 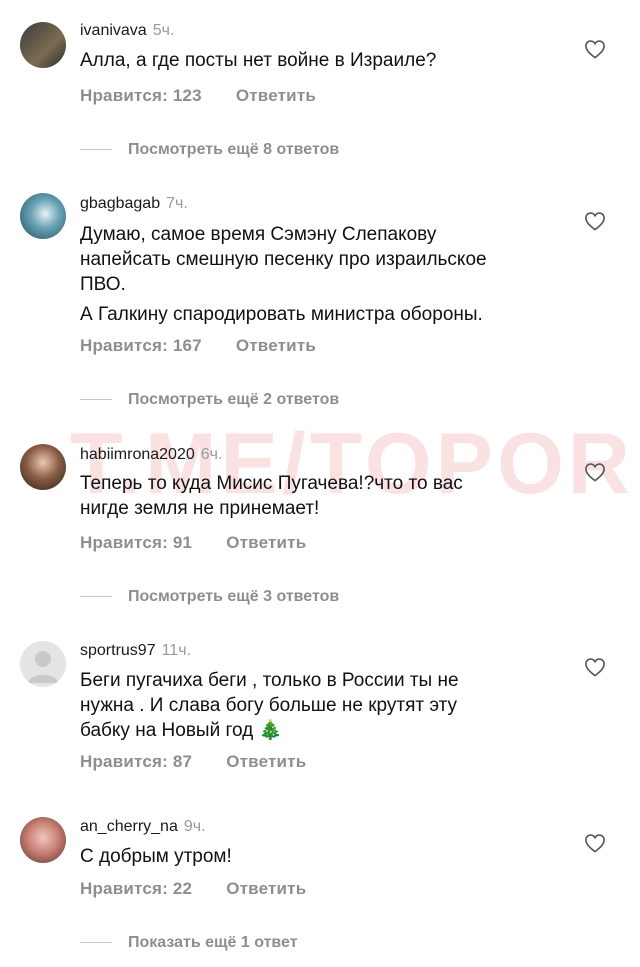 What do you see at coordinates (141, 345) in the screenshot?
I see `likes-count: Нравится: 167` at bounding box center [141, 345].